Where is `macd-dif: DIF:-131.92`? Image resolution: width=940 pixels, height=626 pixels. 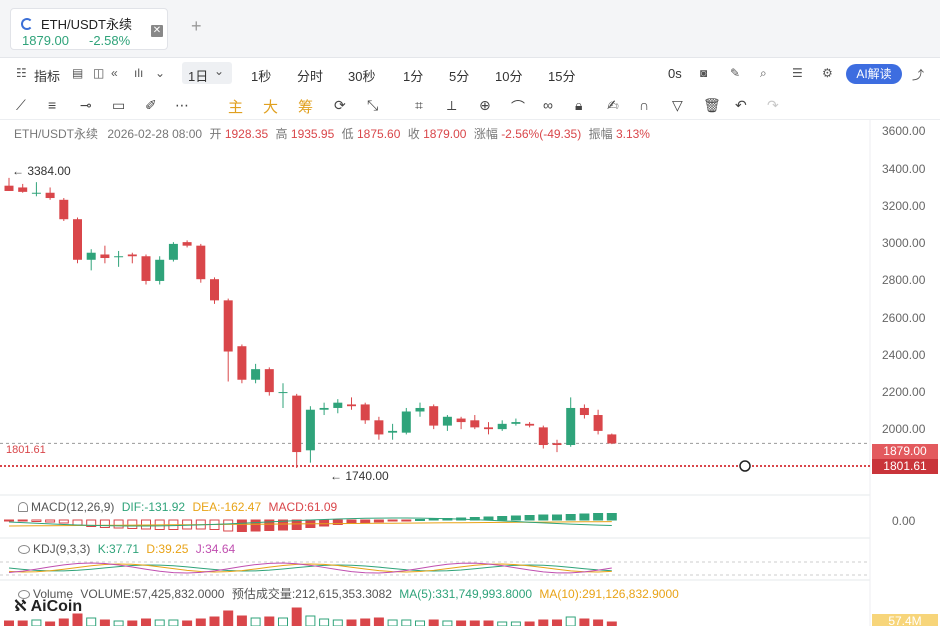 macd-dif: DIF:-131.92 is located at coordinates (153, 507).